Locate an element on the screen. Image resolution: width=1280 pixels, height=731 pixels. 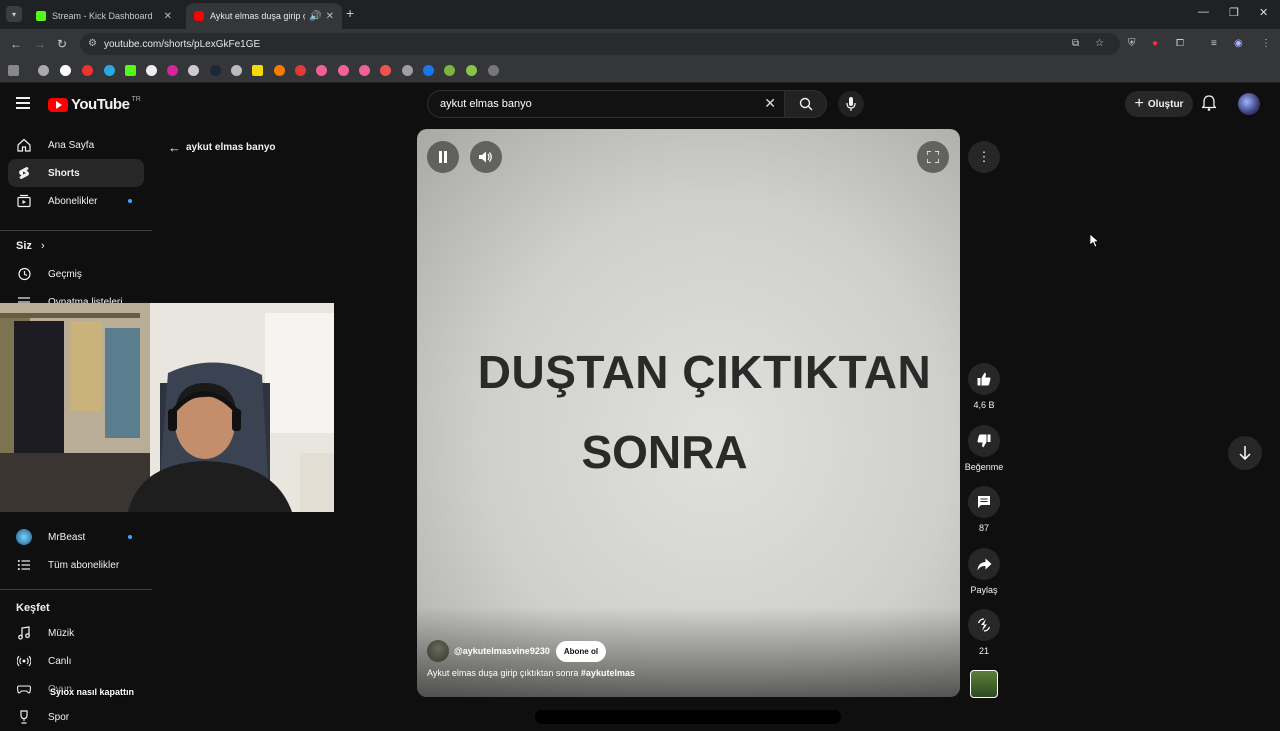
remix-button is located at coordinates (984, 625).